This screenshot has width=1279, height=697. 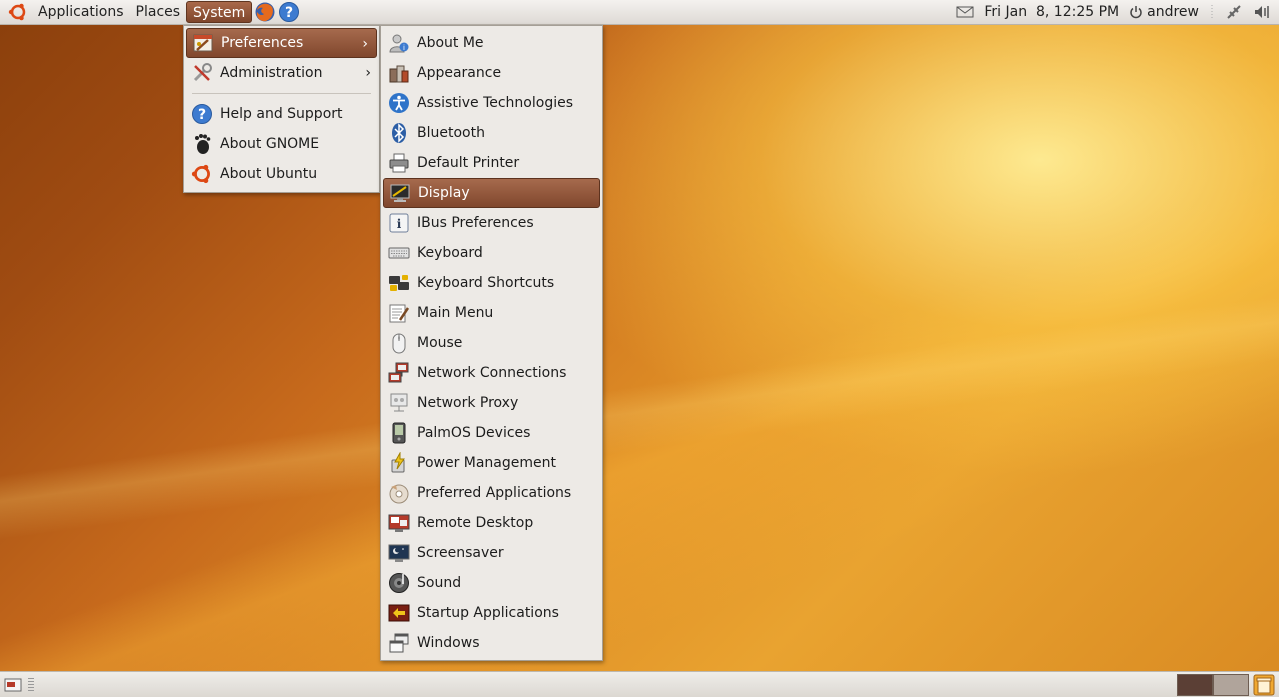 I want to click on menu-item-label: Network Proxy, so click(x=468, y=403).